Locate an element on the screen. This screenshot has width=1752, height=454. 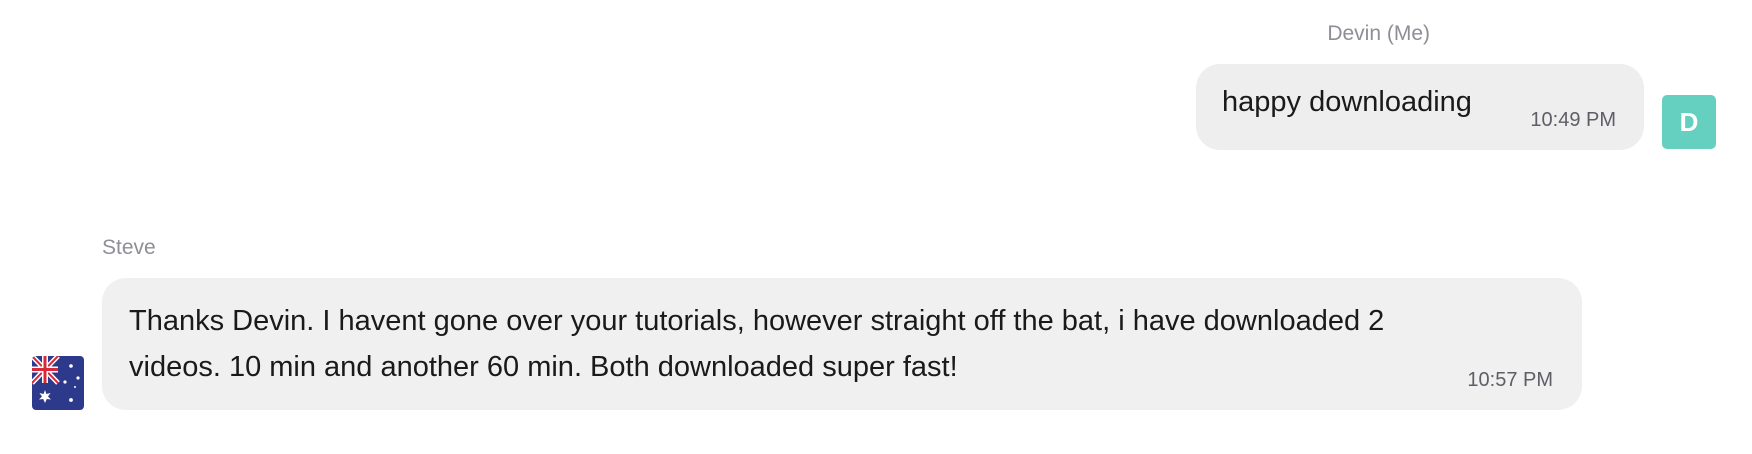
australia-flag-icon is located at coordinates (58, 383).